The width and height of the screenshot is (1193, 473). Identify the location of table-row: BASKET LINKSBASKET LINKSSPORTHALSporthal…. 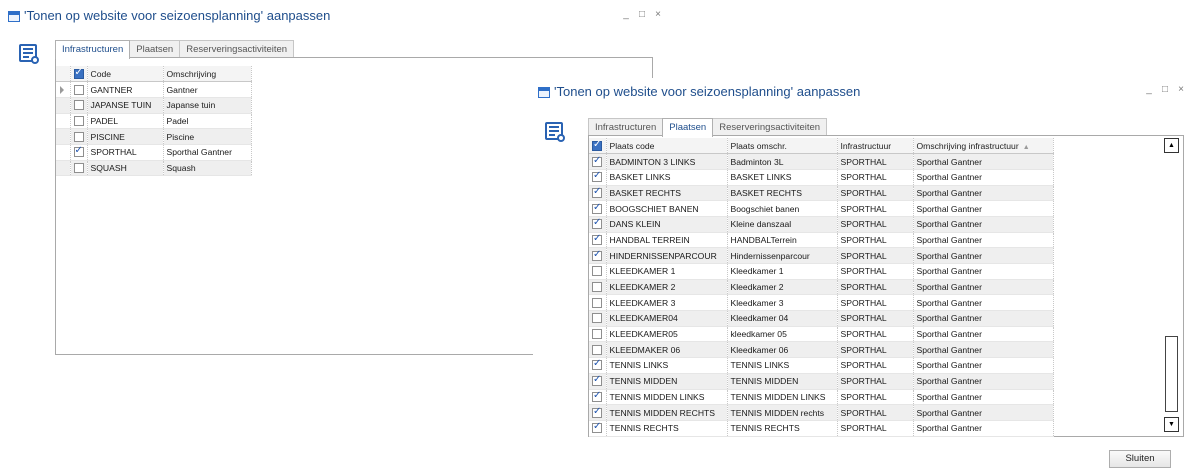
(821, 177).